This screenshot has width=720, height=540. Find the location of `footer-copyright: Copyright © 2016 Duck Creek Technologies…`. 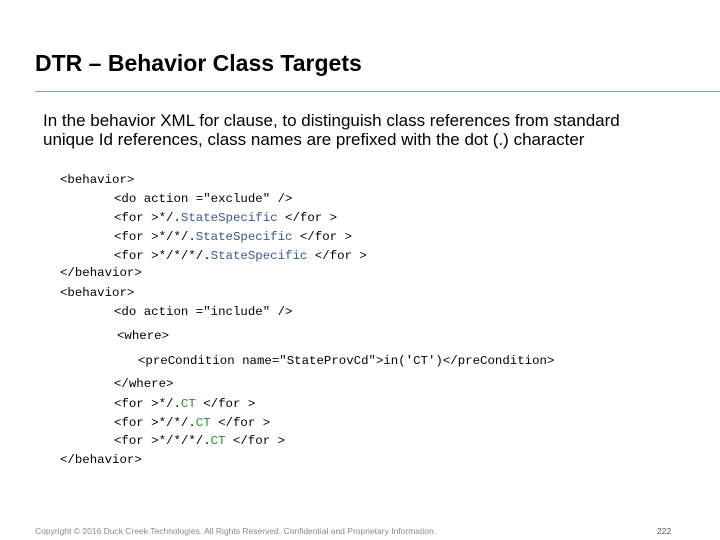

footer-copyright: Copyright © 2016 Duck Creek Technologies… is located at coordinates (236, 531).